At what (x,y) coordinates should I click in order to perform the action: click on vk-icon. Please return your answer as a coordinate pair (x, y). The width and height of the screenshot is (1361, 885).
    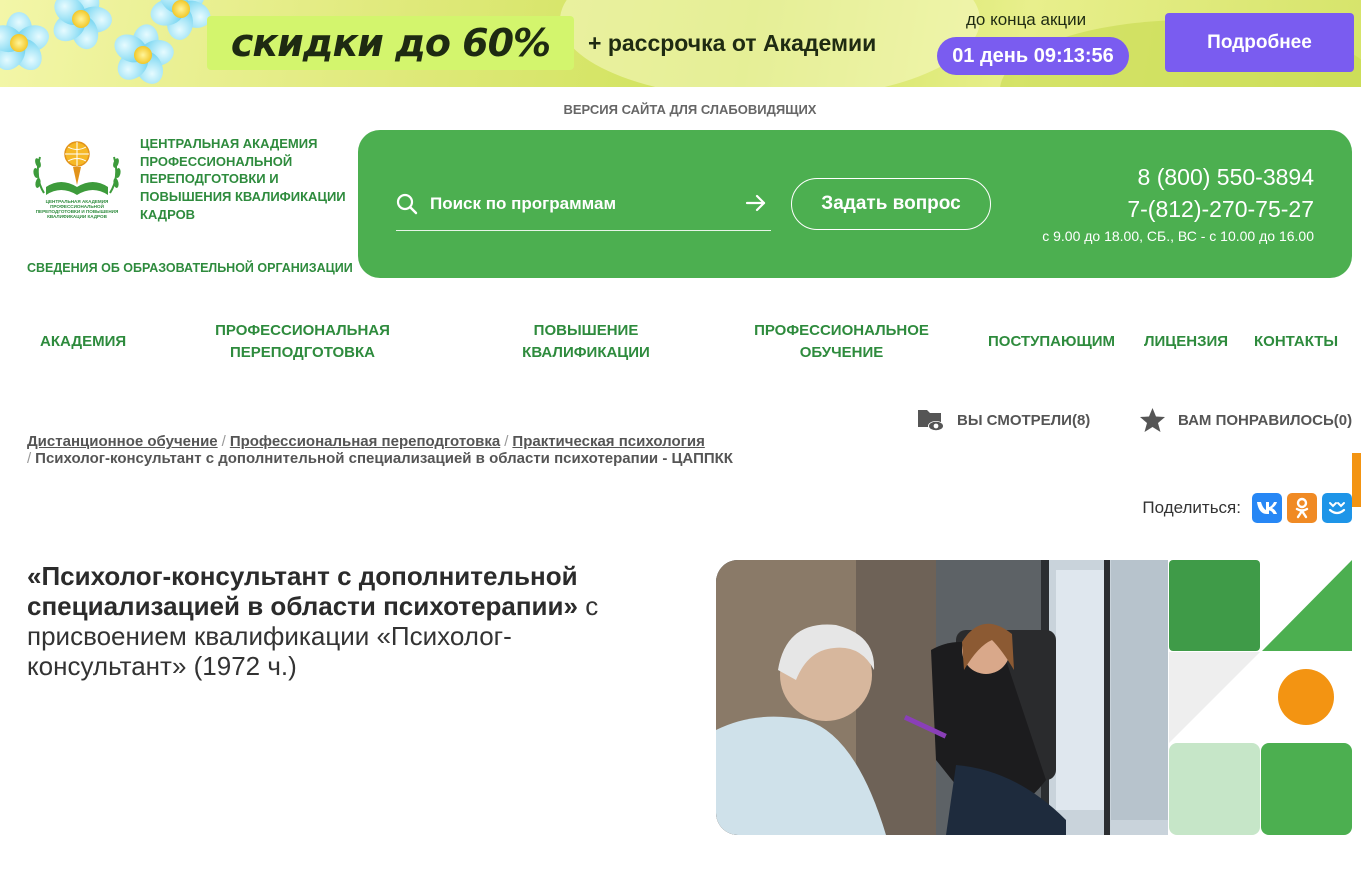
    Looking at the image, I should click on (1267, 508).